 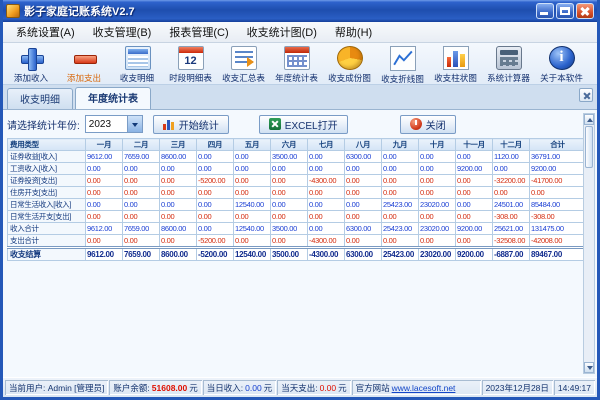 I want to click on table-cell: 9612.00, so click(x=104, y=156).